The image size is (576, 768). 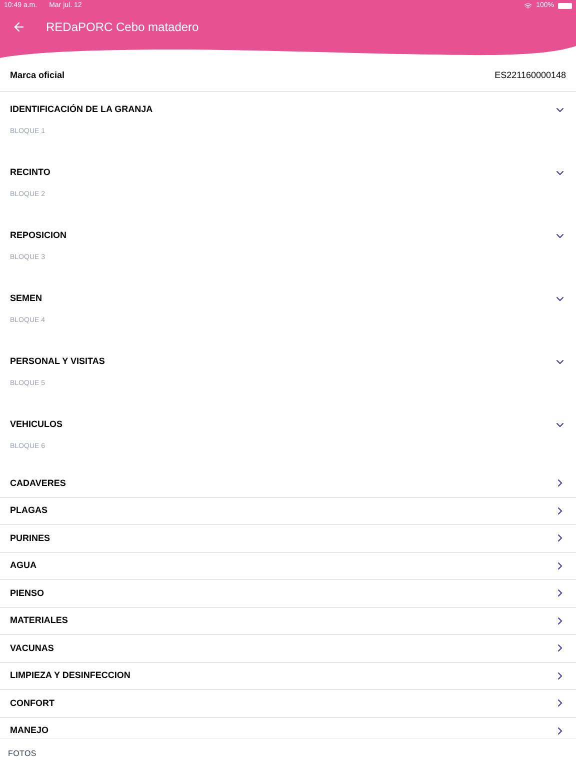 What do you see at coordinates (288, 676) in the screenshot?
I see `list-item: LIMPIEZA Y DESINFECCION` at bounding box center [288, 676].